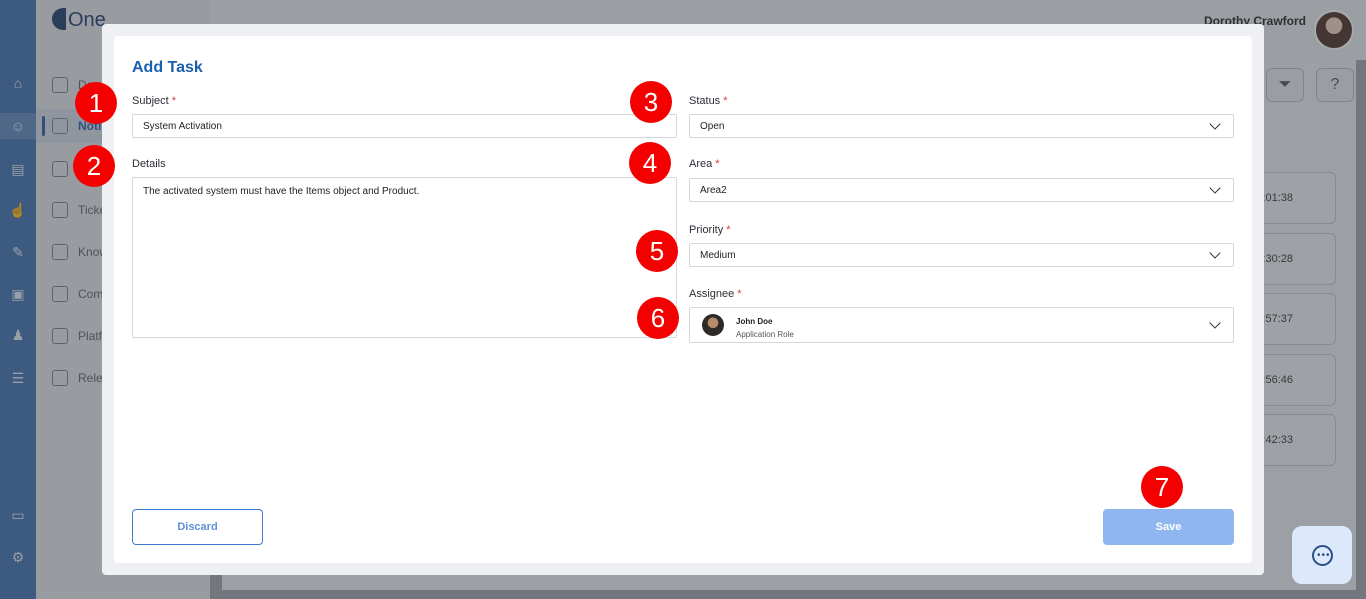 Image resolution: width=1366 pixels, height=599 pixels. What do you see at coordinates (754, 321) in the screenshot?
I see `assignee-name: John Doe` at bounding box center [754, 321].